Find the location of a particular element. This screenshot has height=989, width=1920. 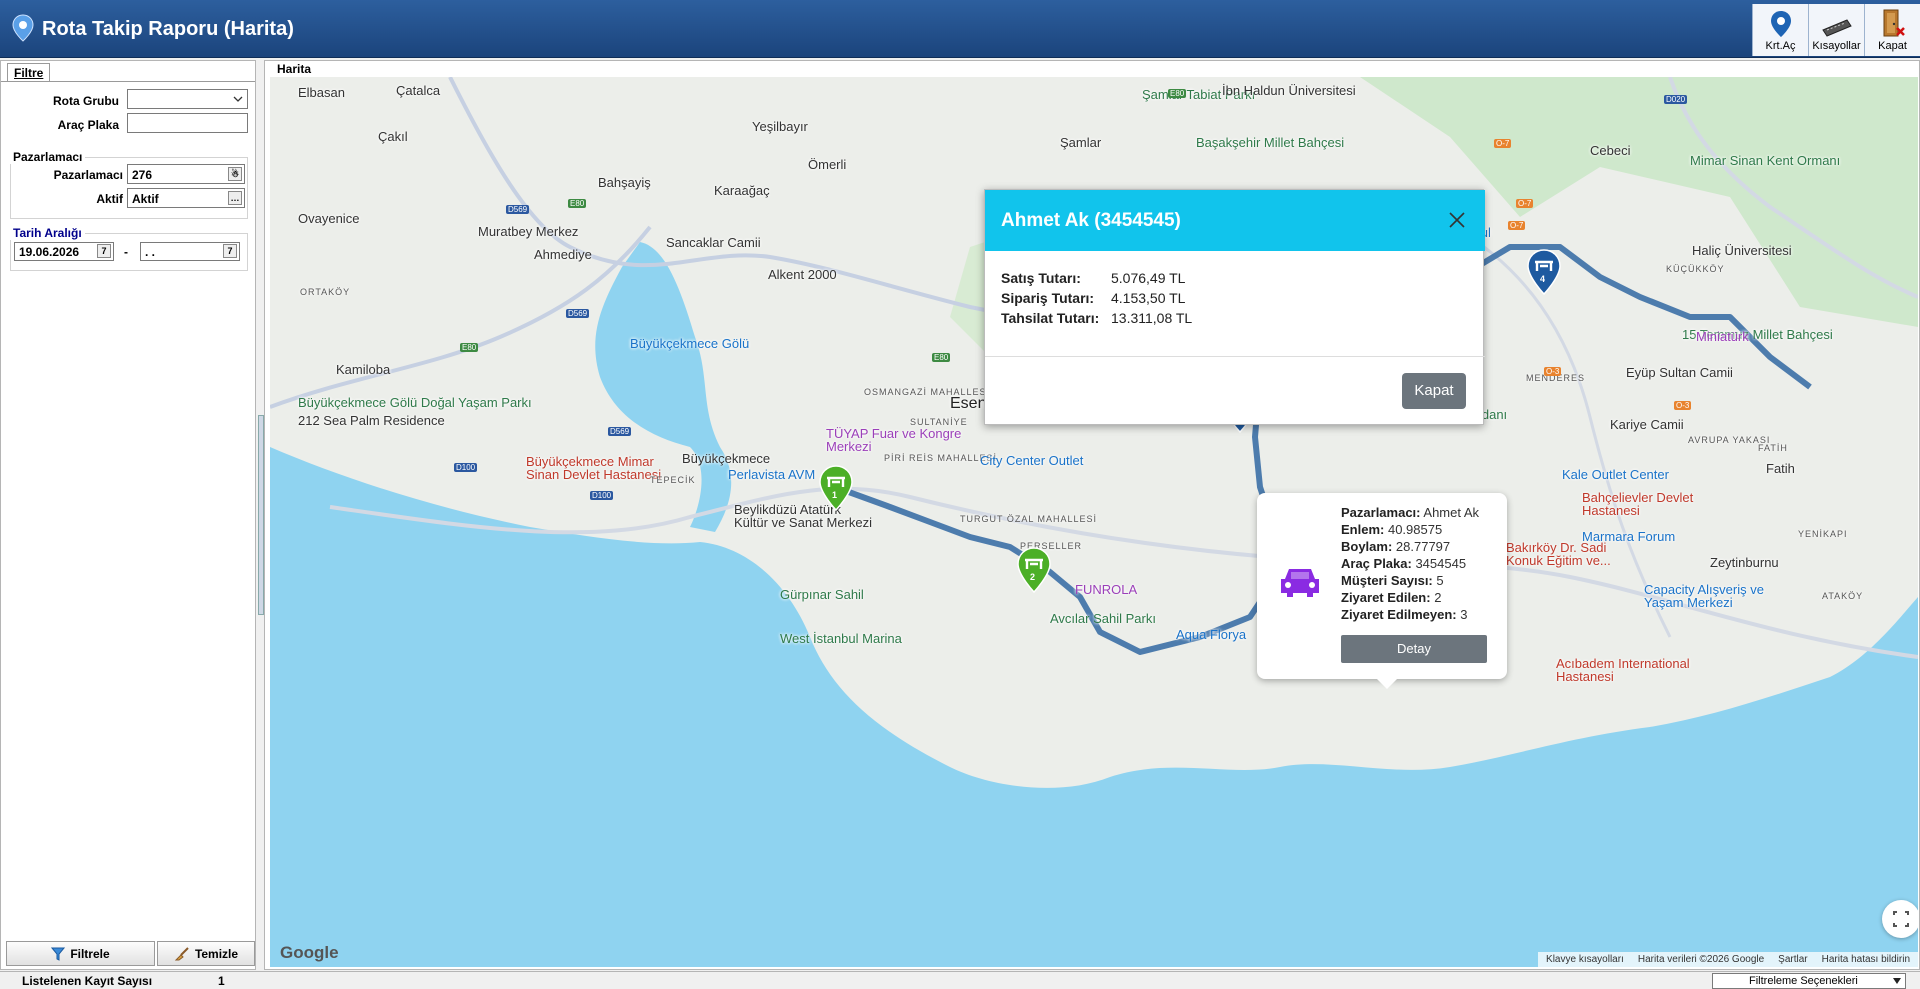

map-place-label: Kamiloba is located at coordinates (363, 369).